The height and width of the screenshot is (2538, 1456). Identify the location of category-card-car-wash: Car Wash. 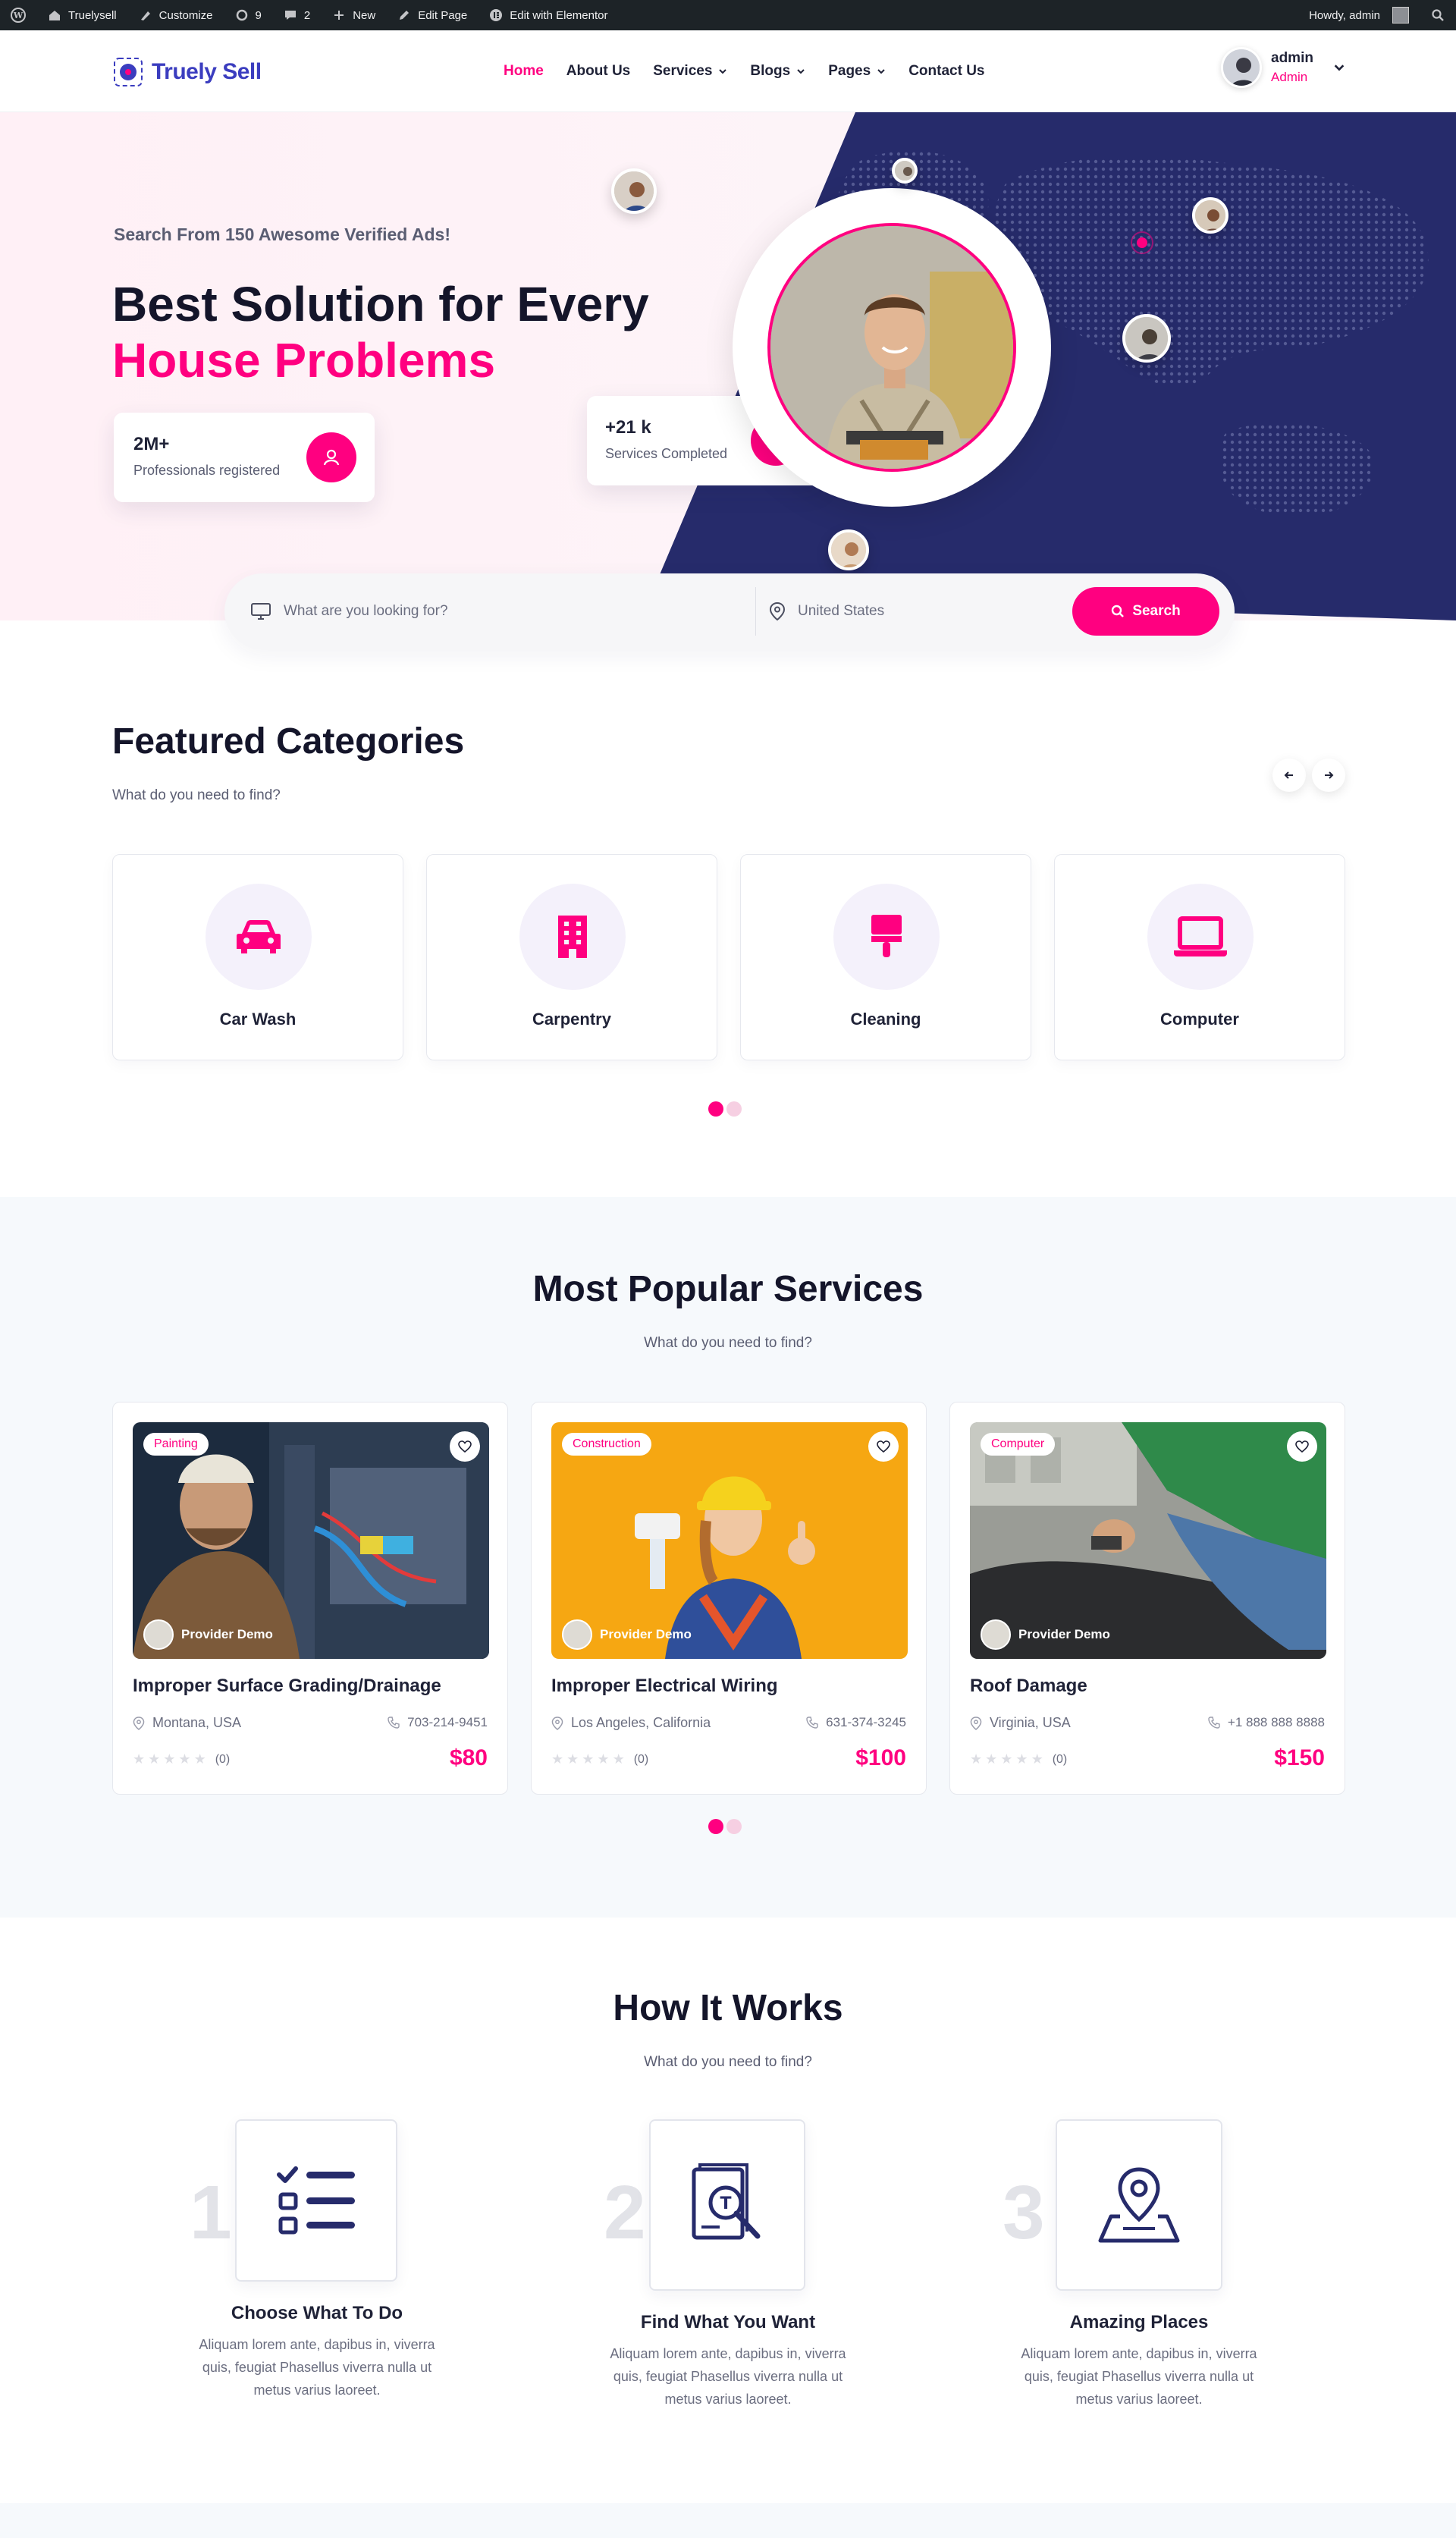
(257, 957).